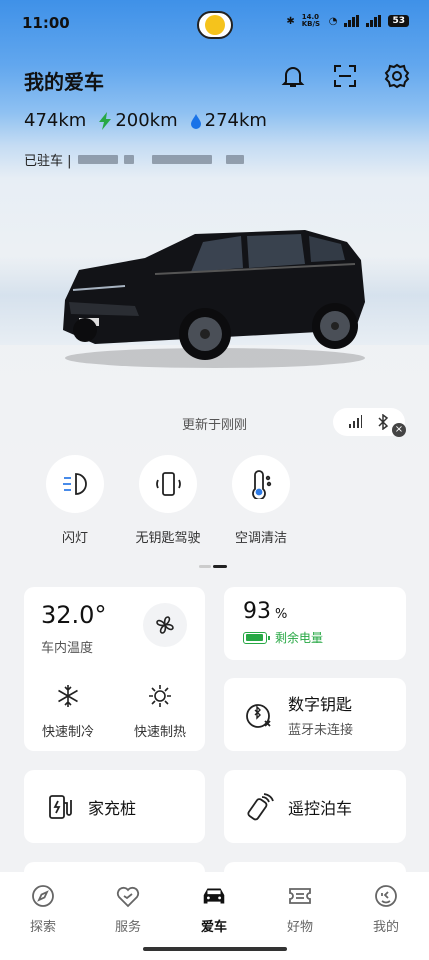 The width and height of the screenshot is (429, 960). Describe the element at coordinates (60, 806) in the screenshot. I see `charger-icon` at that location.